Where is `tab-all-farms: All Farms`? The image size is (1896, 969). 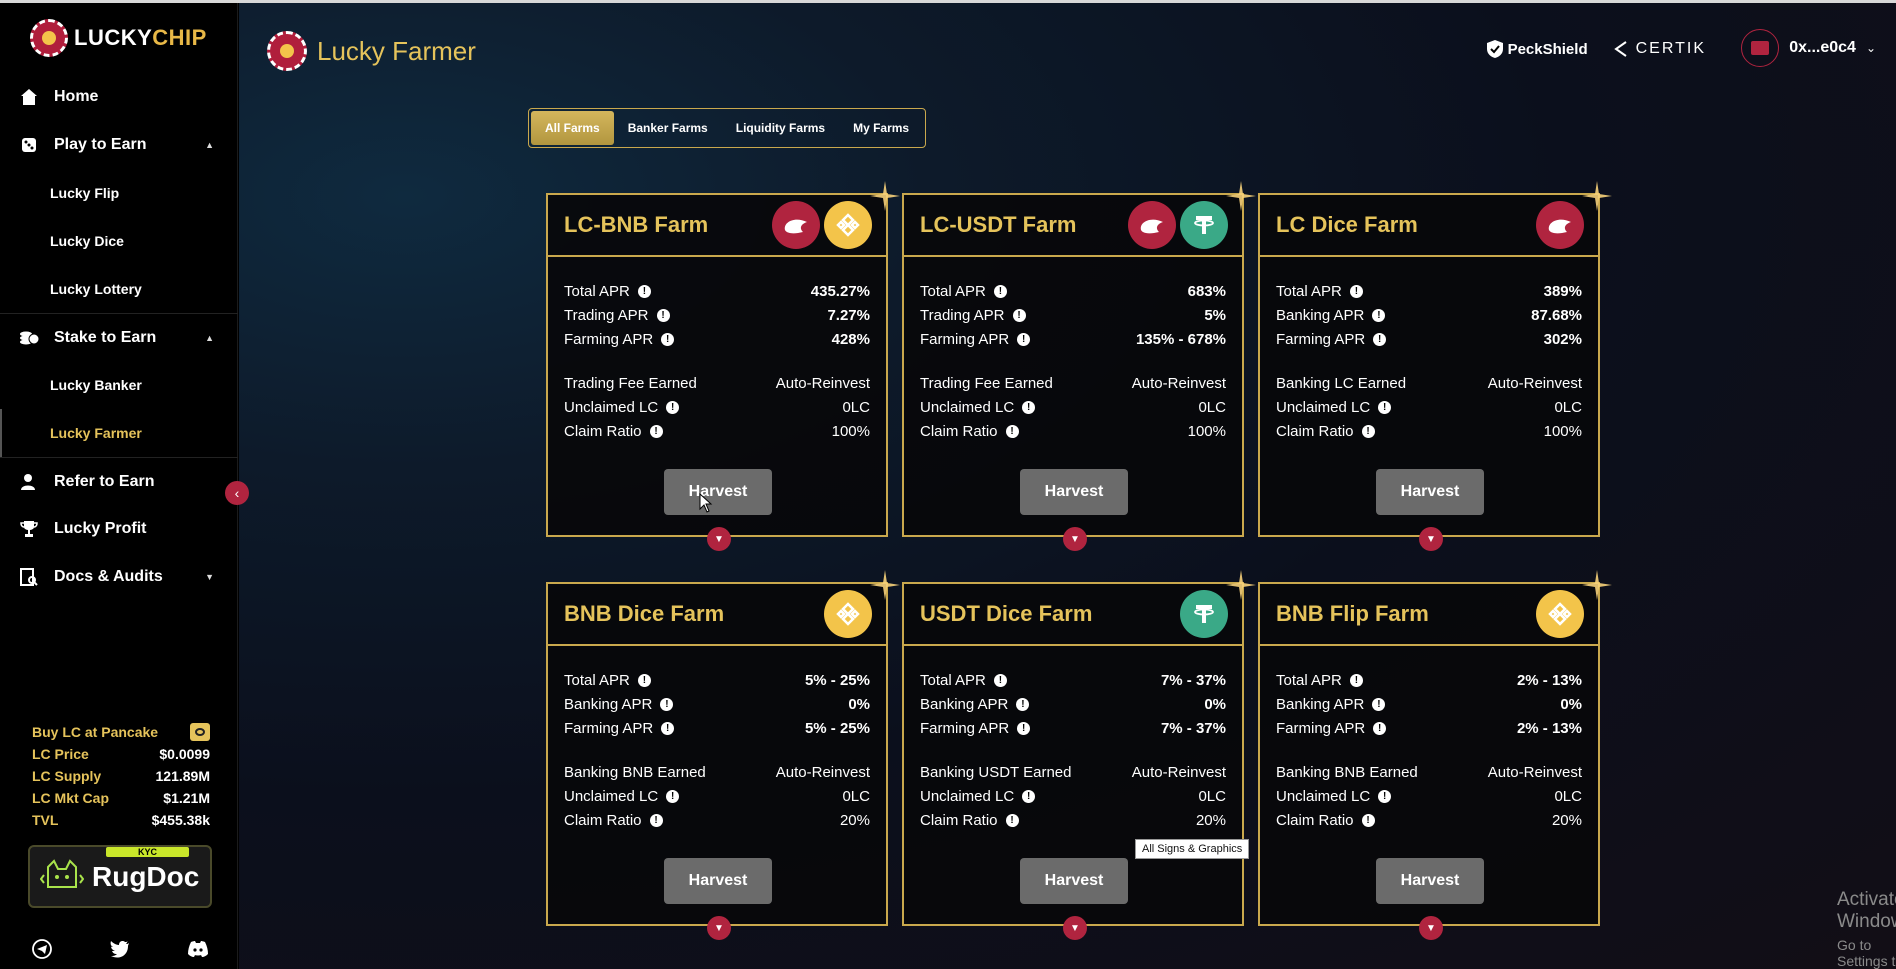 tab-all-farms: All Farms is located at coordinates (572, 128).